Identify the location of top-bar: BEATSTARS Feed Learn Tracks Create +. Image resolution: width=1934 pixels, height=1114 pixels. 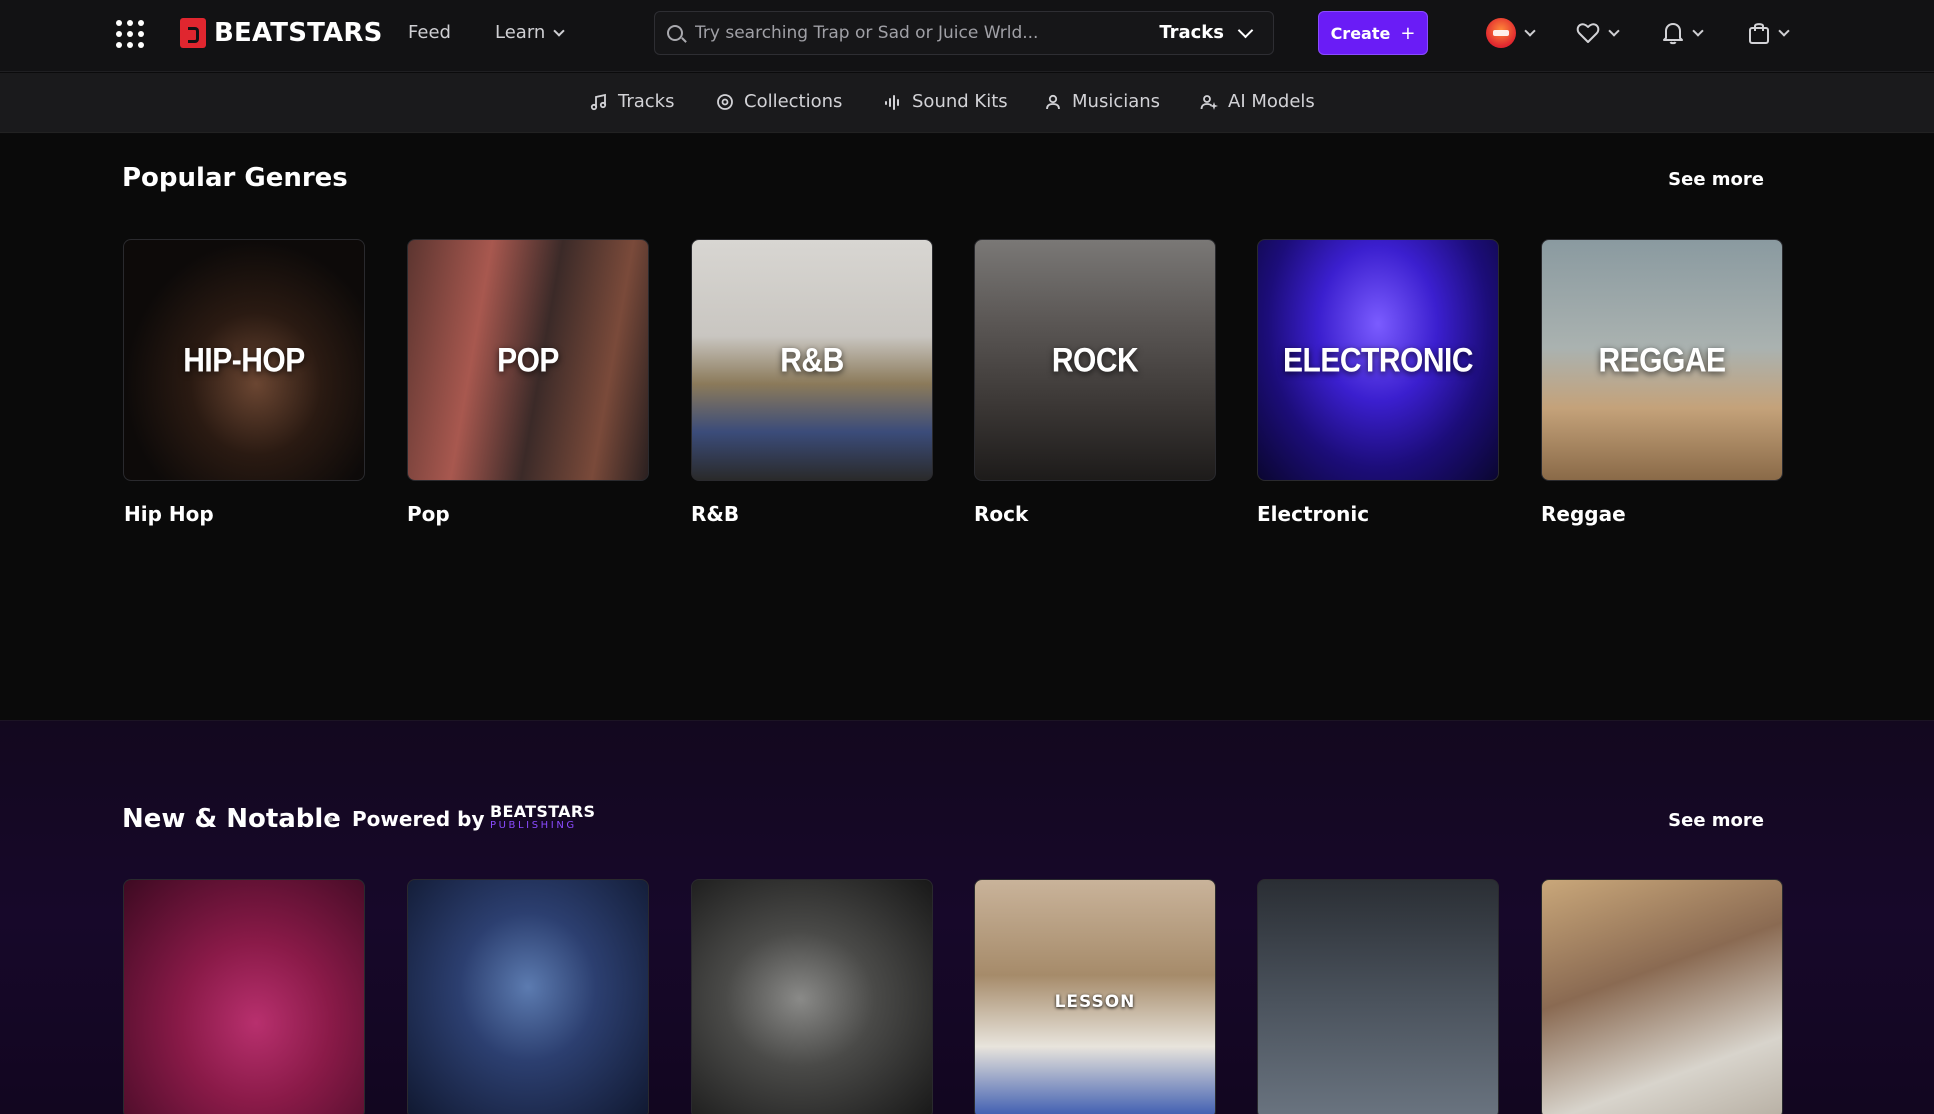
(967, 36).